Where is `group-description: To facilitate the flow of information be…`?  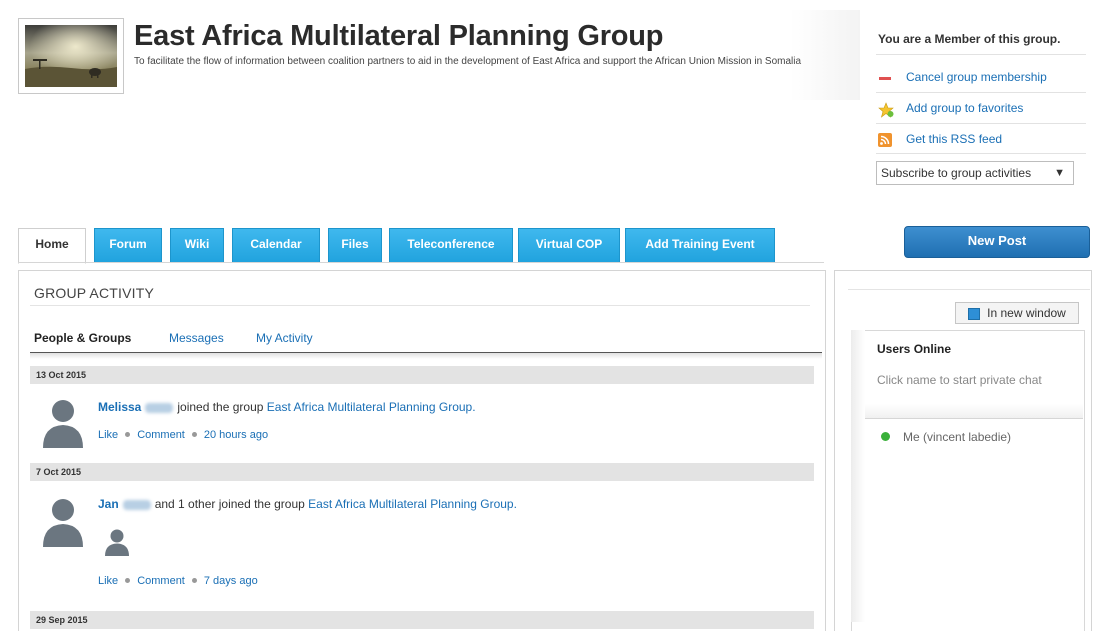
group-description: To facilitate the flow of information be… is located at coordinates (468, 61).